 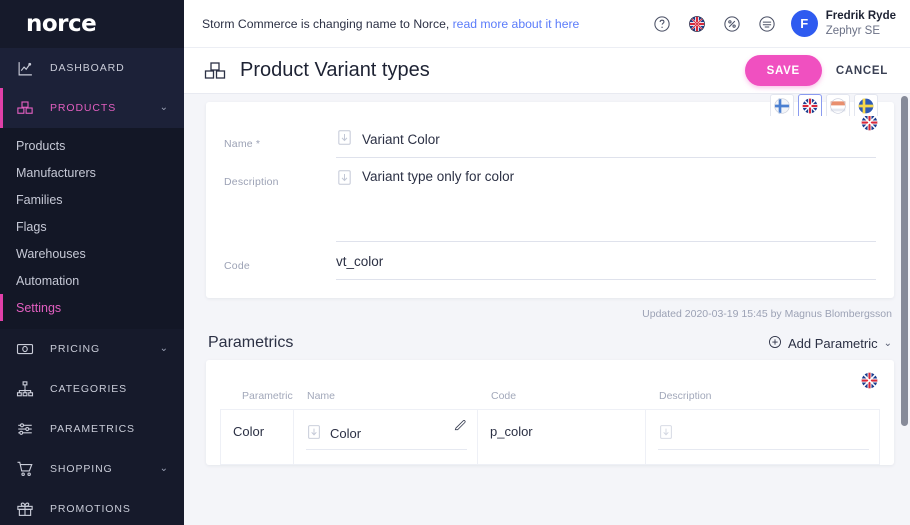 What do you see at coordinates (853, 30) in the screenshot?
I see `user-org: Zephyr SE` at bounding box center [853, 30].